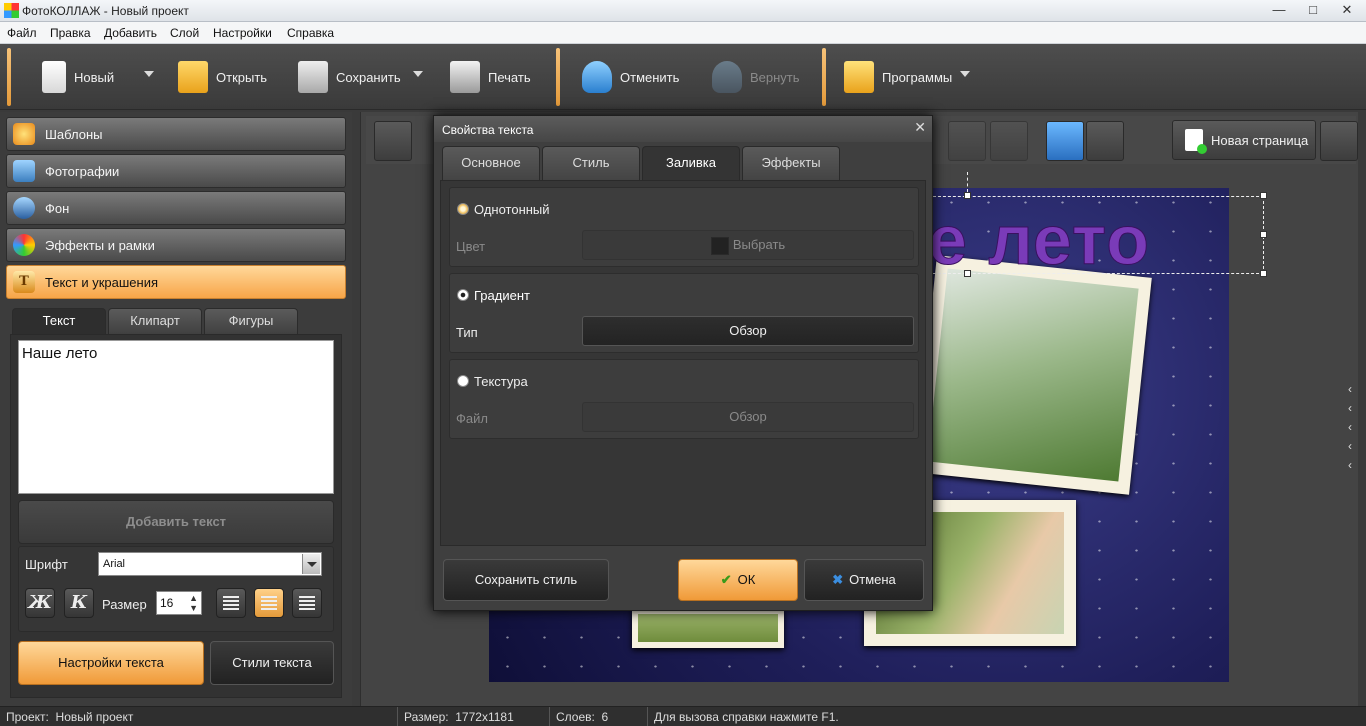  Describe the element at coordinates (272, 663) in the screenshot. I see `text-styles-button: Стили текста` at that location.